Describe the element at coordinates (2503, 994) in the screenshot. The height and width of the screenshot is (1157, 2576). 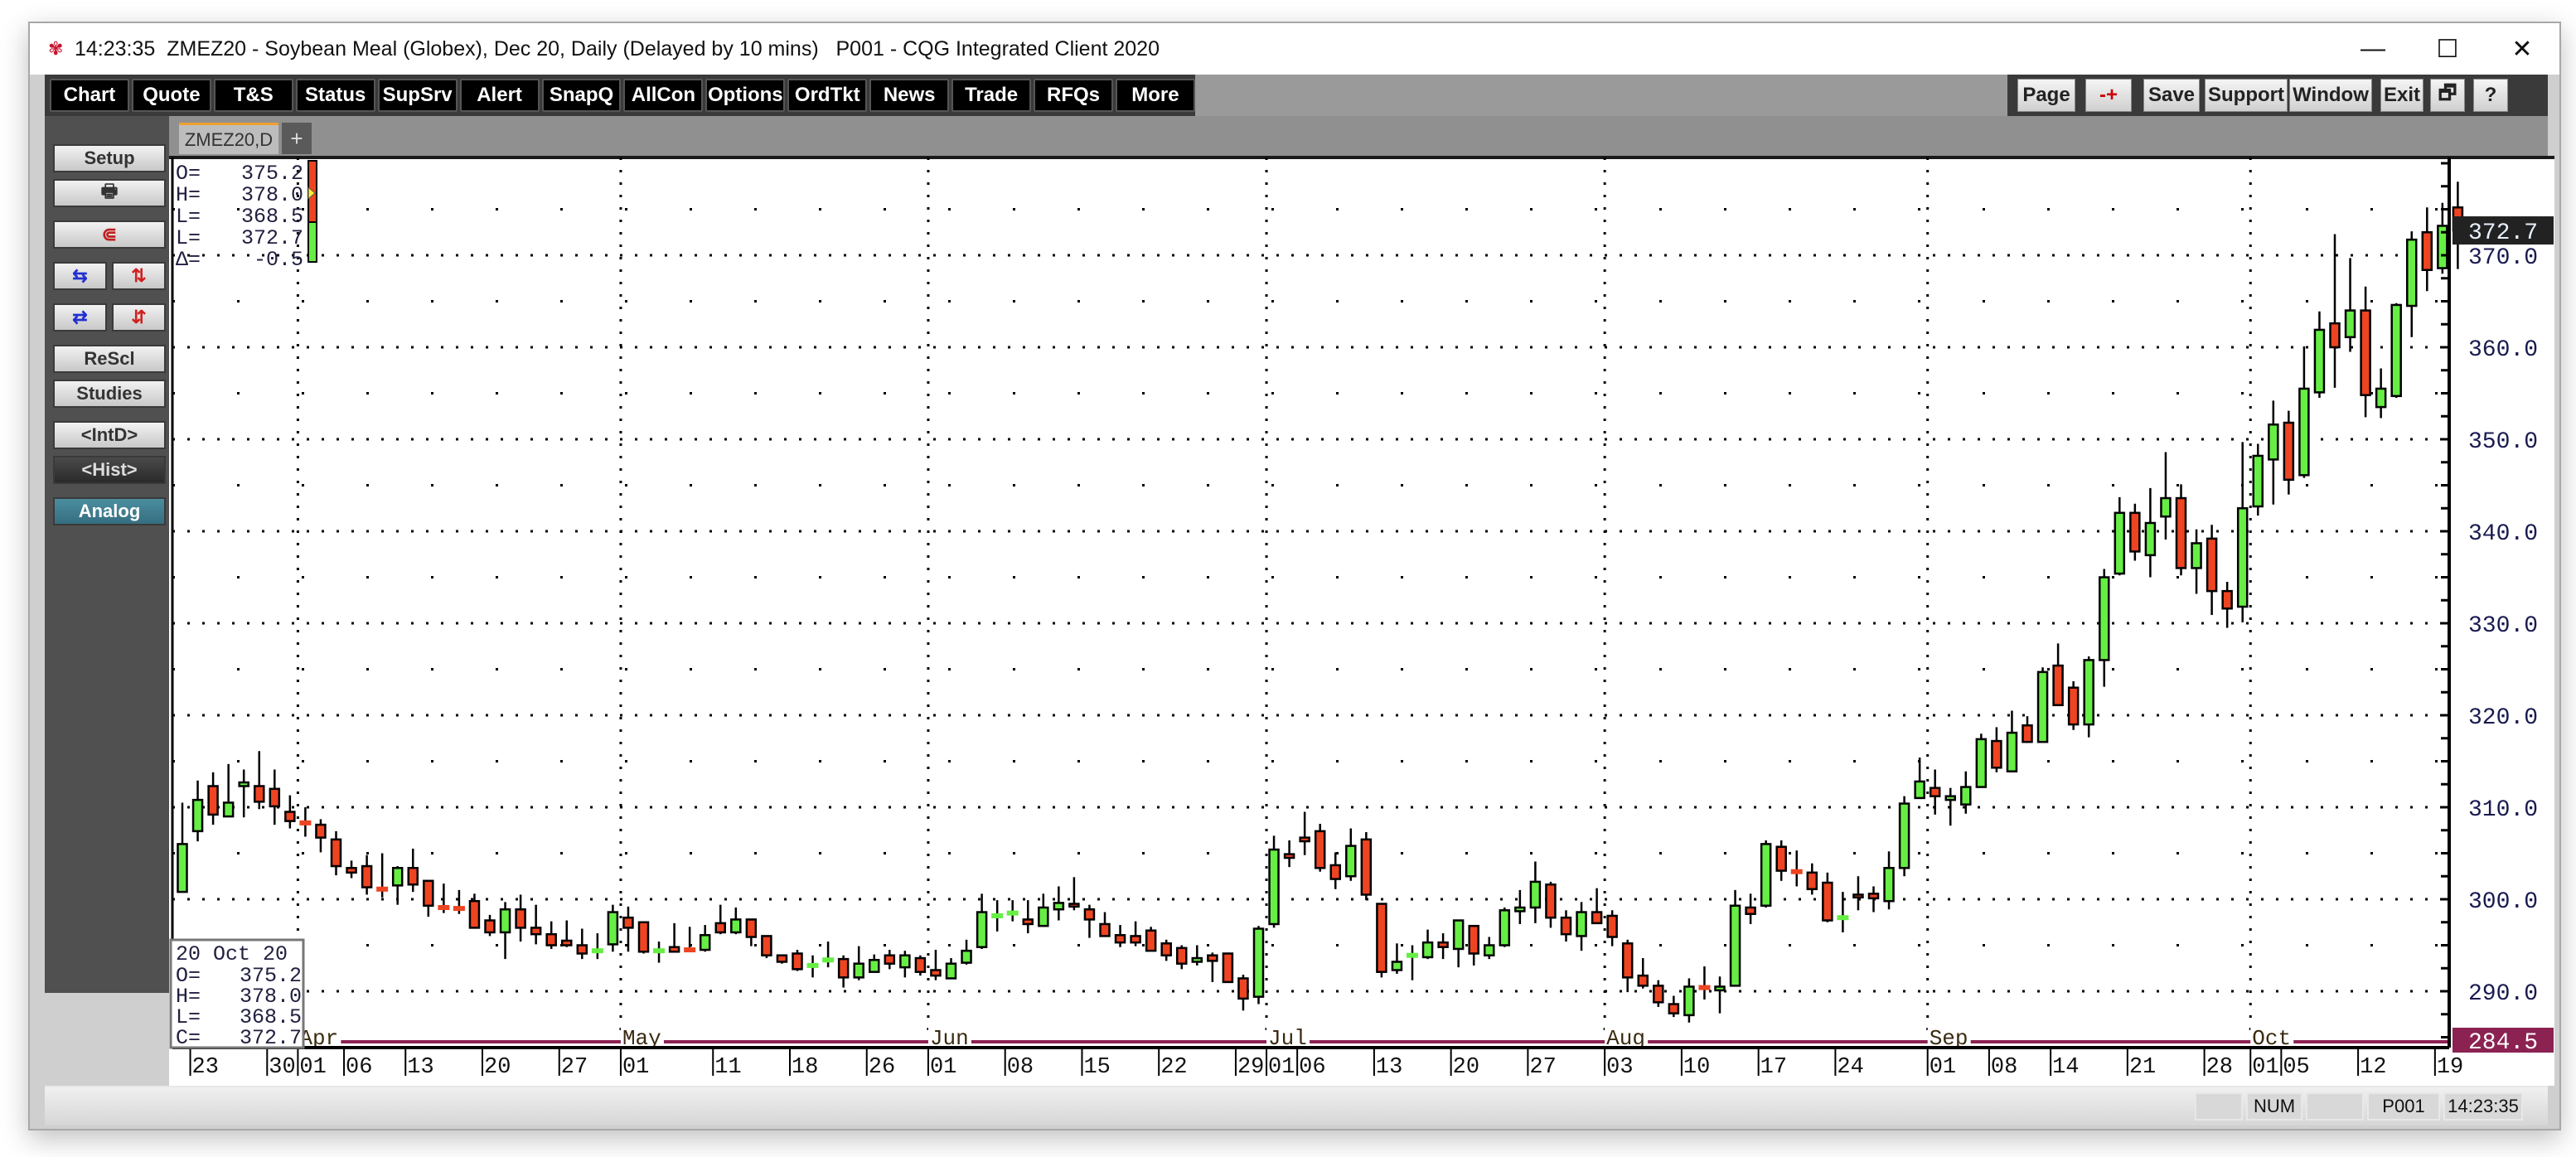
I see `price-tick-label: 290.0` at that location.